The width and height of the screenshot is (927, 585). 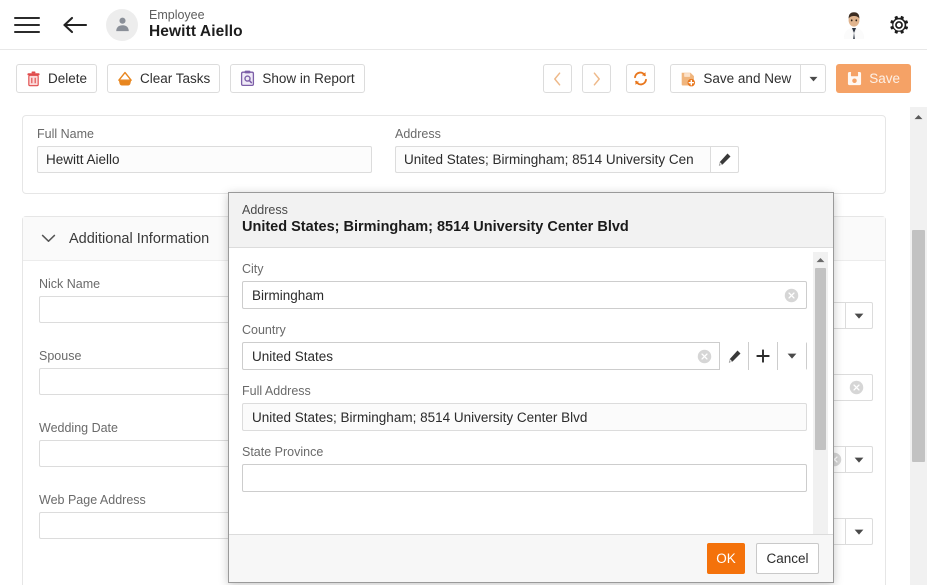 I want to click on dialog-country-input-group: United States, so click(x=524, y=356).